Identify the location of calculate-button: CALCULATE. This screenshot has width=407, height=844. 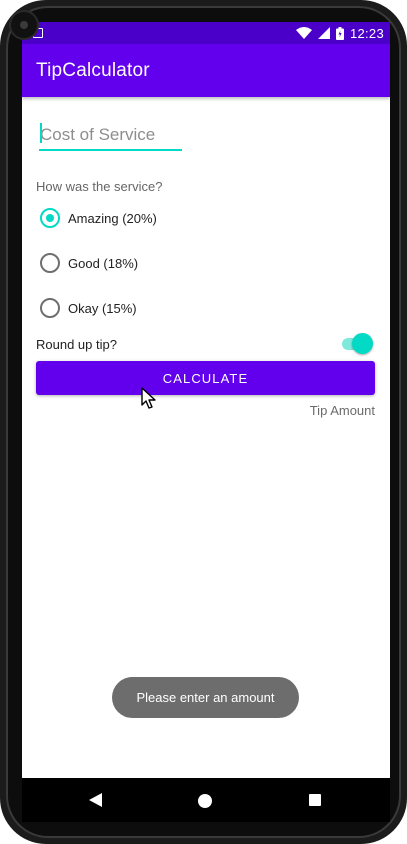
(205, 378).